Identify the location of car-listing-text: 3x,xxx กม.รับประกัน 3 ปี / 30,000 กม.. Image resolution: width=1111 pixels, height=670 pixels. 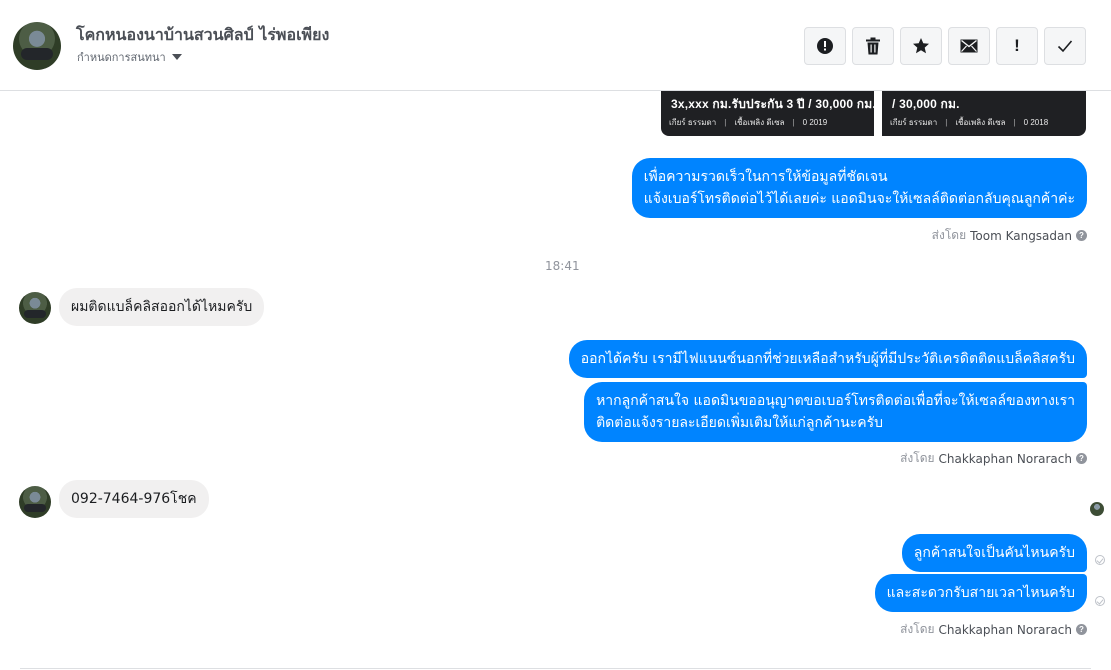
(773, 104).